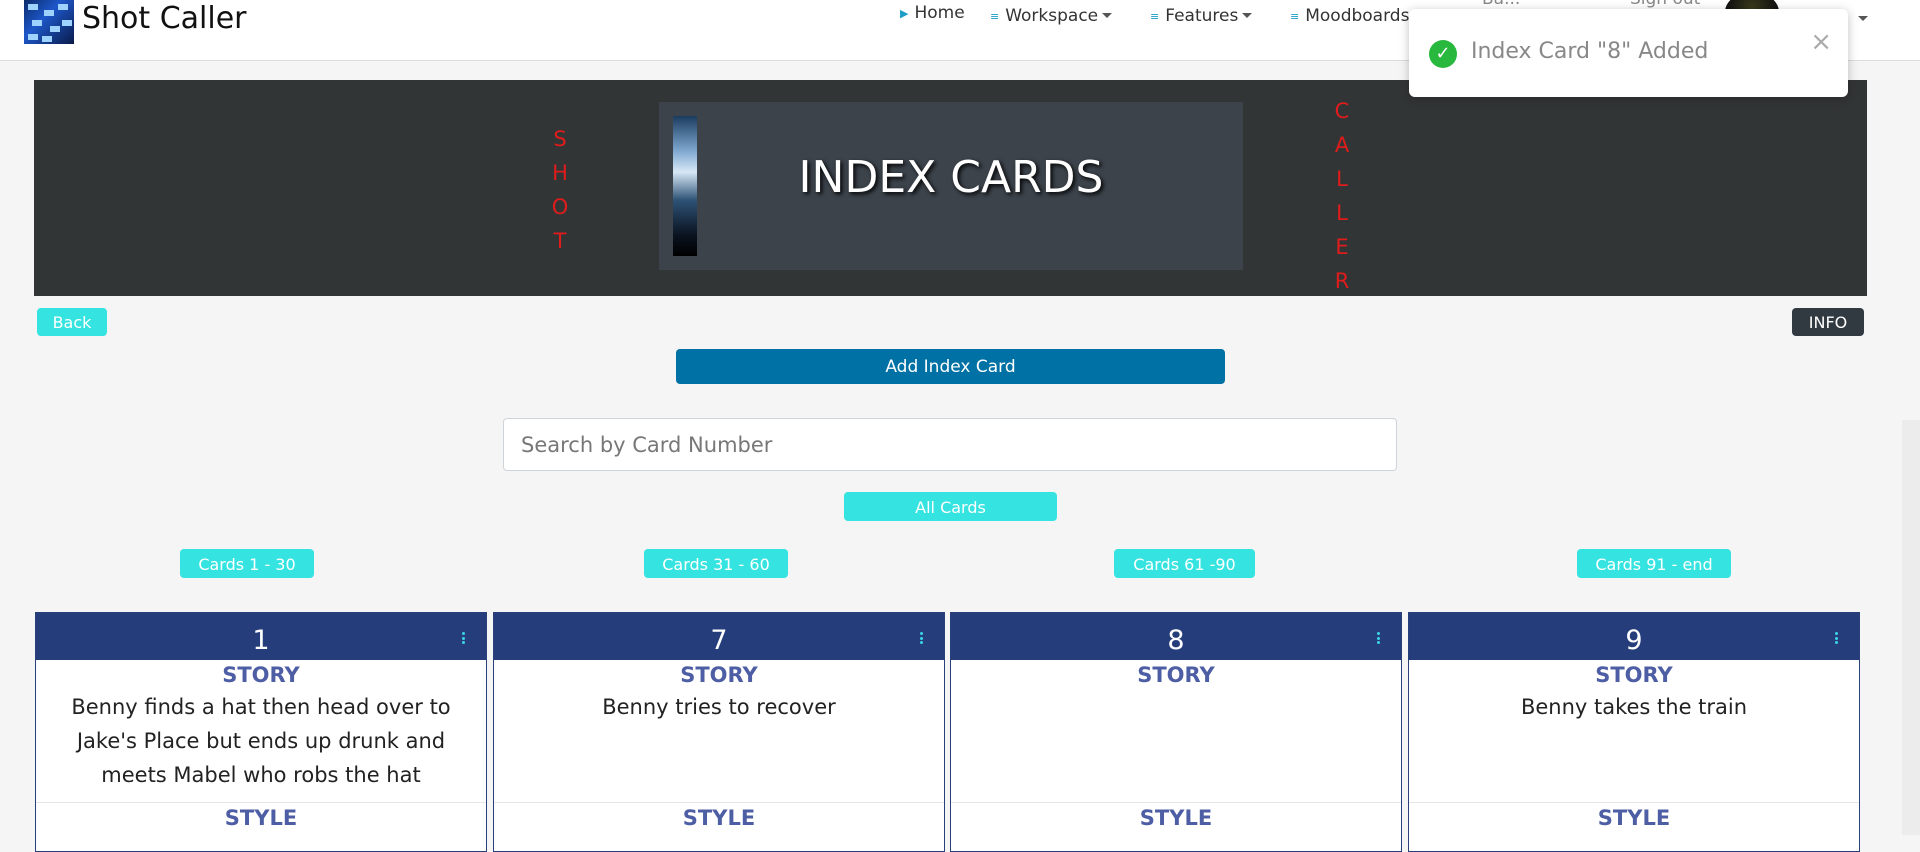 This screenshot has height=852, width=1920. What do you see at coordinates (164, 19) in the screenshot?
I see `brand-name: Shot Caller` at bounding box center [164, 19].